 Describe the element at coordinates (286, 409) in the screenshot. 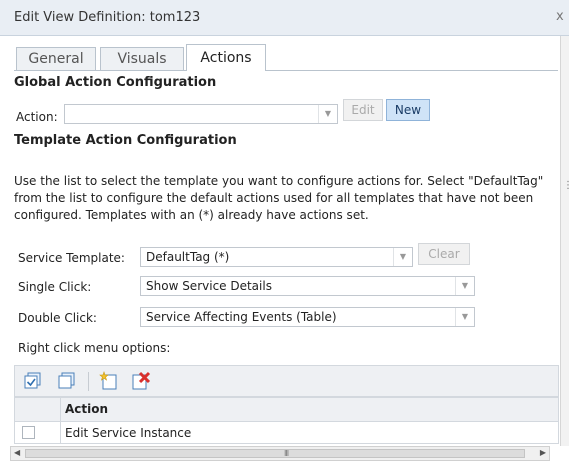

I see `grid-header: Action` at that location.